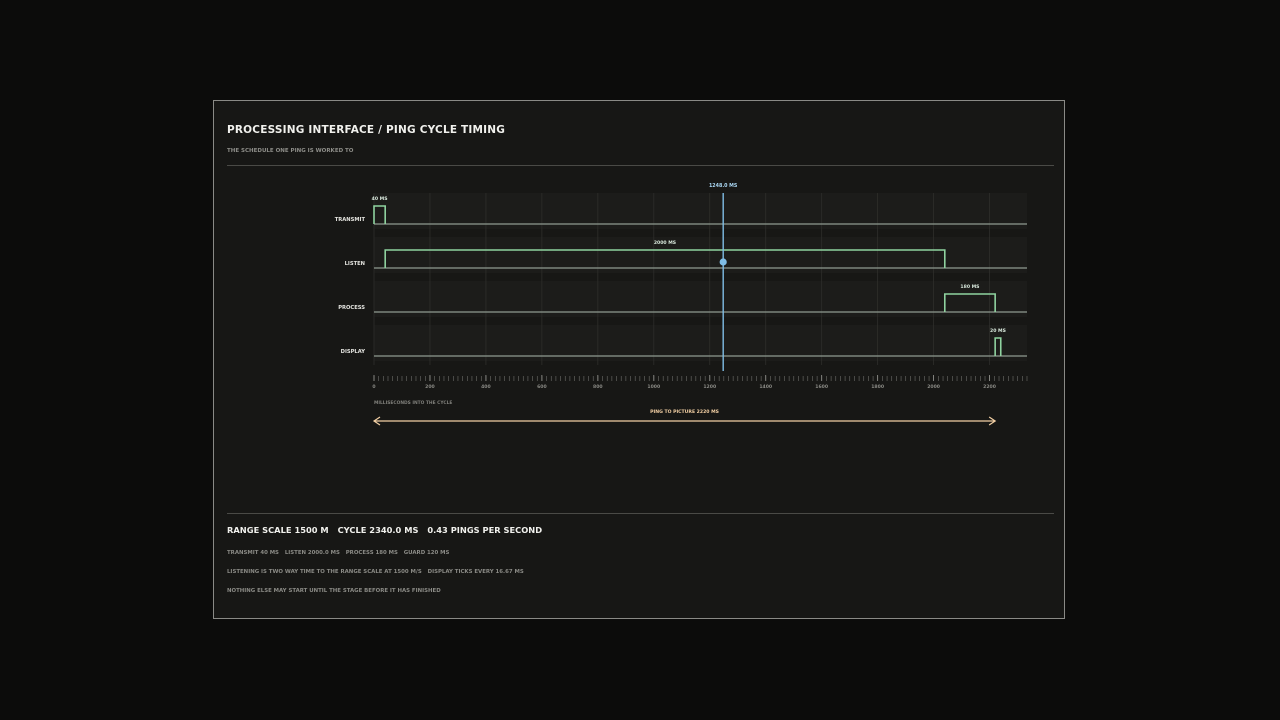 The height and width of the screenshot is (720, 1280). I want to click on footer-divider, so click(640, 513).